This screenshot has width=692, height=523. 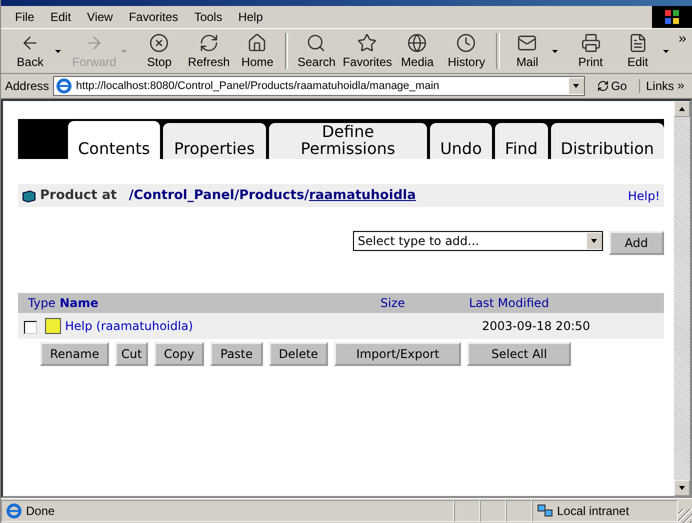 I want to click on add-button: Add, so click(x=636, y=243).